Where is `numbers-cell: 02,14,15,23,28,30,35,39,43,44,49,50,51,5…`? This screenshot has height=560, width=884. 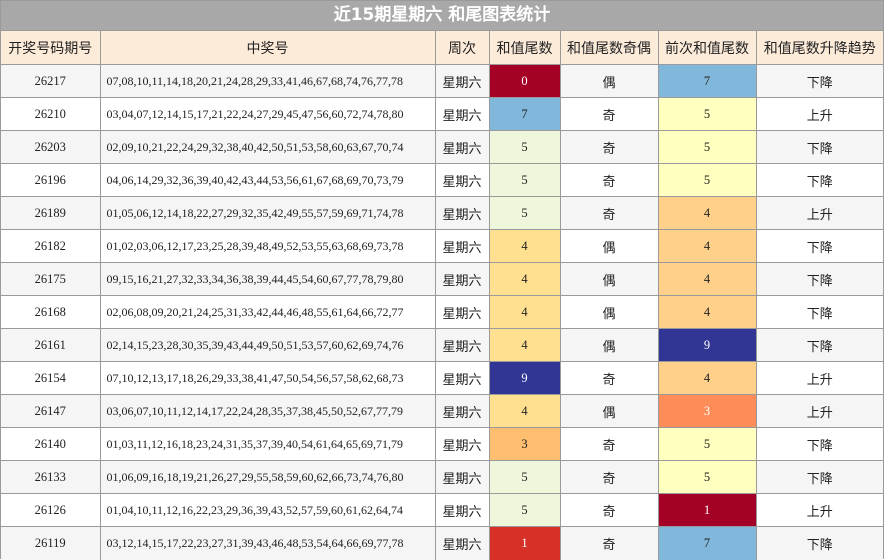
numbers-cell: 02,14,15,23,28,30,35,39,43,44,49,50,51,5… is located at coordinates (267, 345).